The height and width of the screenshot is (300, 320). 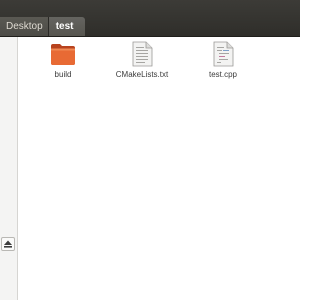 What do you see at coordinates (142, 74) in the screenshot?
I see `file-label: CMakeLists.txt` at bounding box center [142, 74].